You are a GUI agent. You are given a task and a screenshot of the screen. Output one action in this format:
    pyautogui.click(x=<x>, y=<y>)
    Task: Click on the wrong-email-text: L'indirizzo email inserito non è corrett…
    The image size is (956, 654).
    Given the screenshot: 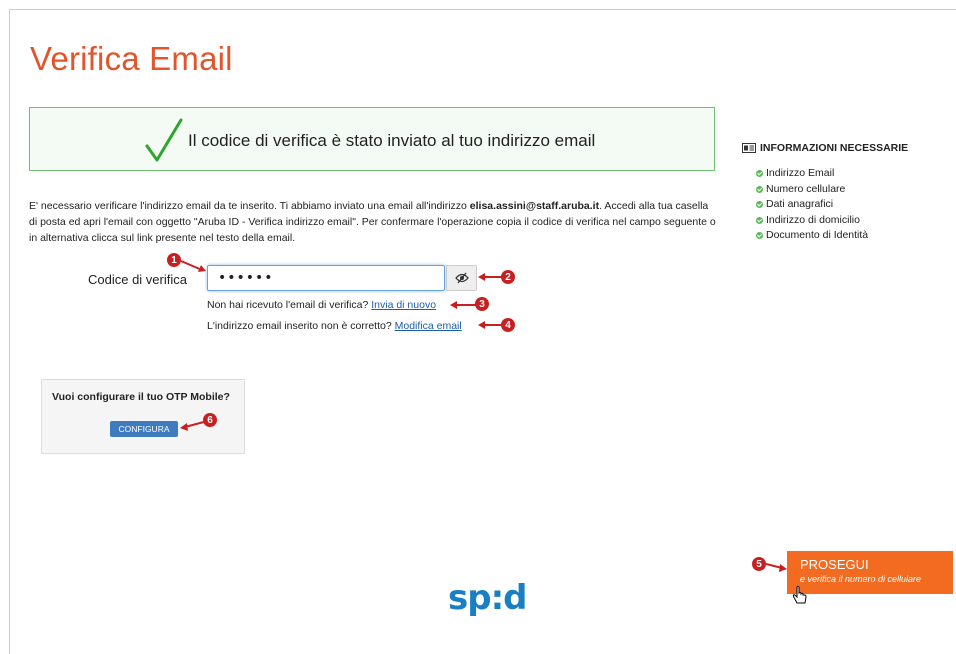 What is the action you would take?
    pyautogui.click(x=301, y=326)
    